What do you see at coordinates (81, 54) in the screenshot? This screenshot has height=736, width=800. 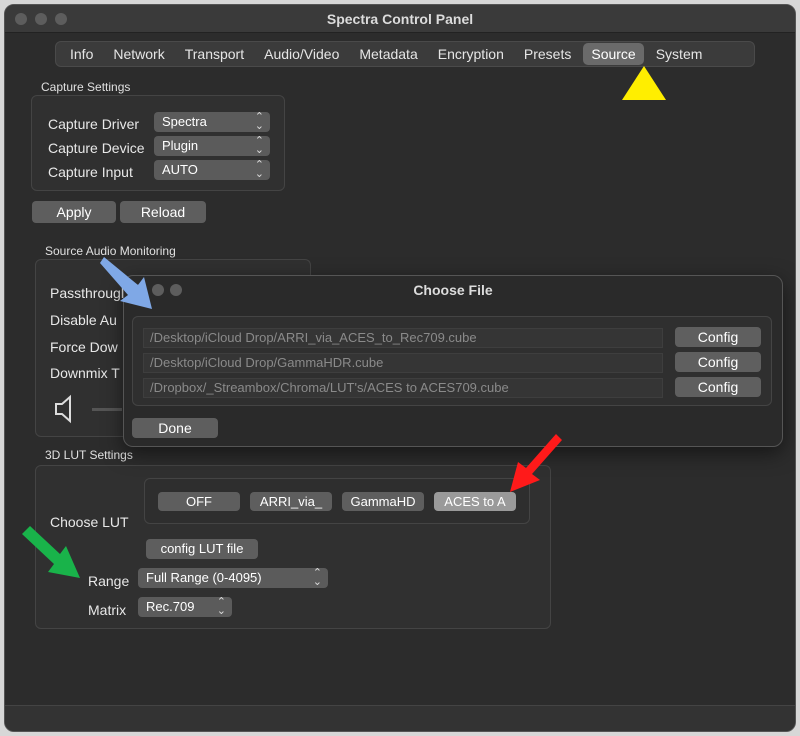 I see `tab-info: Info` at bounding box center [81, 54].